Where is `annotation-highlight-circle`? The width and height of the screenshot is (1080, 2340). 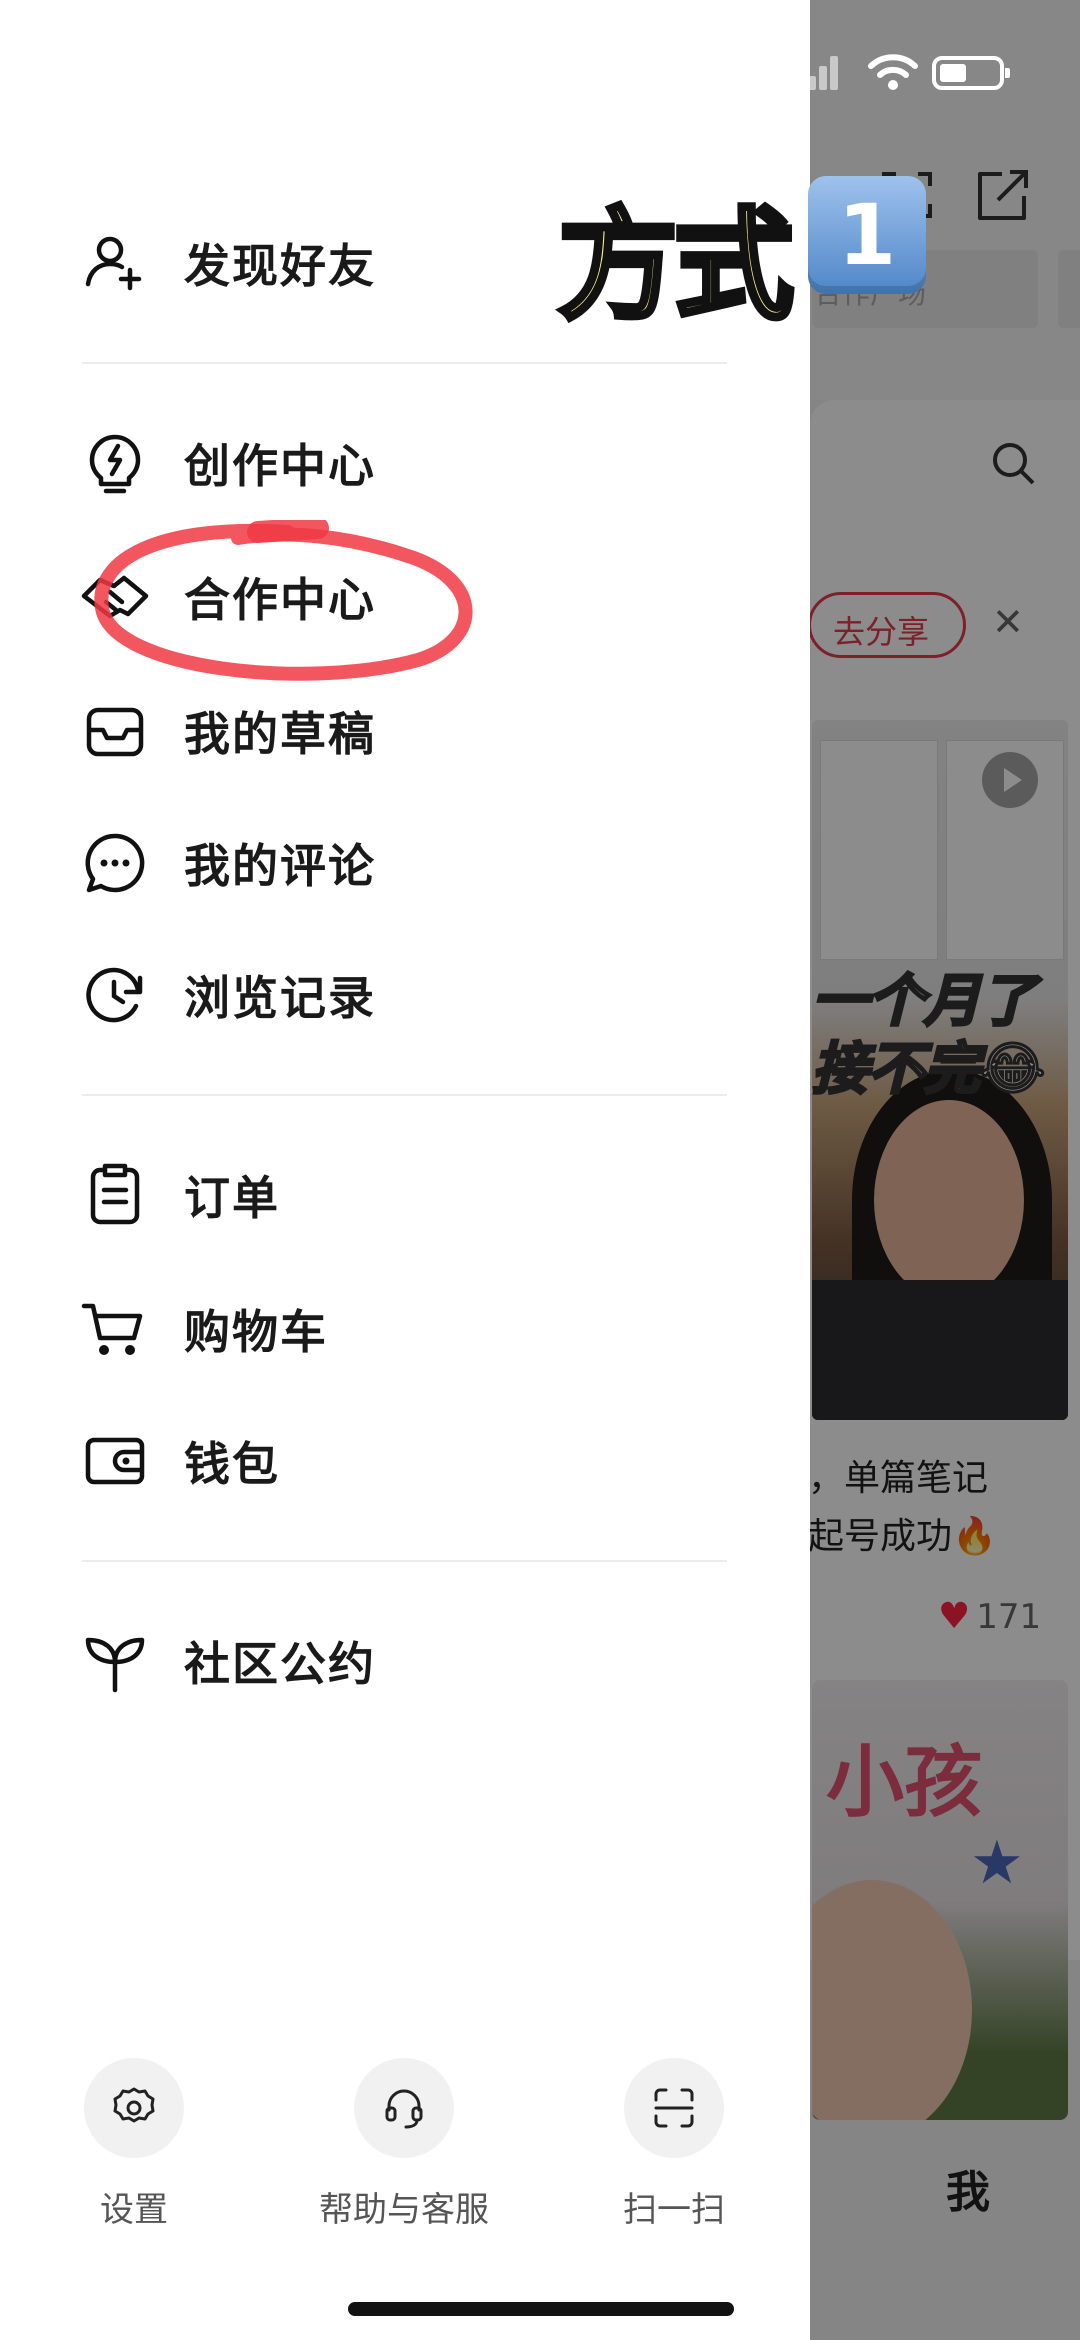 annotation-highlight-circle is located at coordinates (283, 600).